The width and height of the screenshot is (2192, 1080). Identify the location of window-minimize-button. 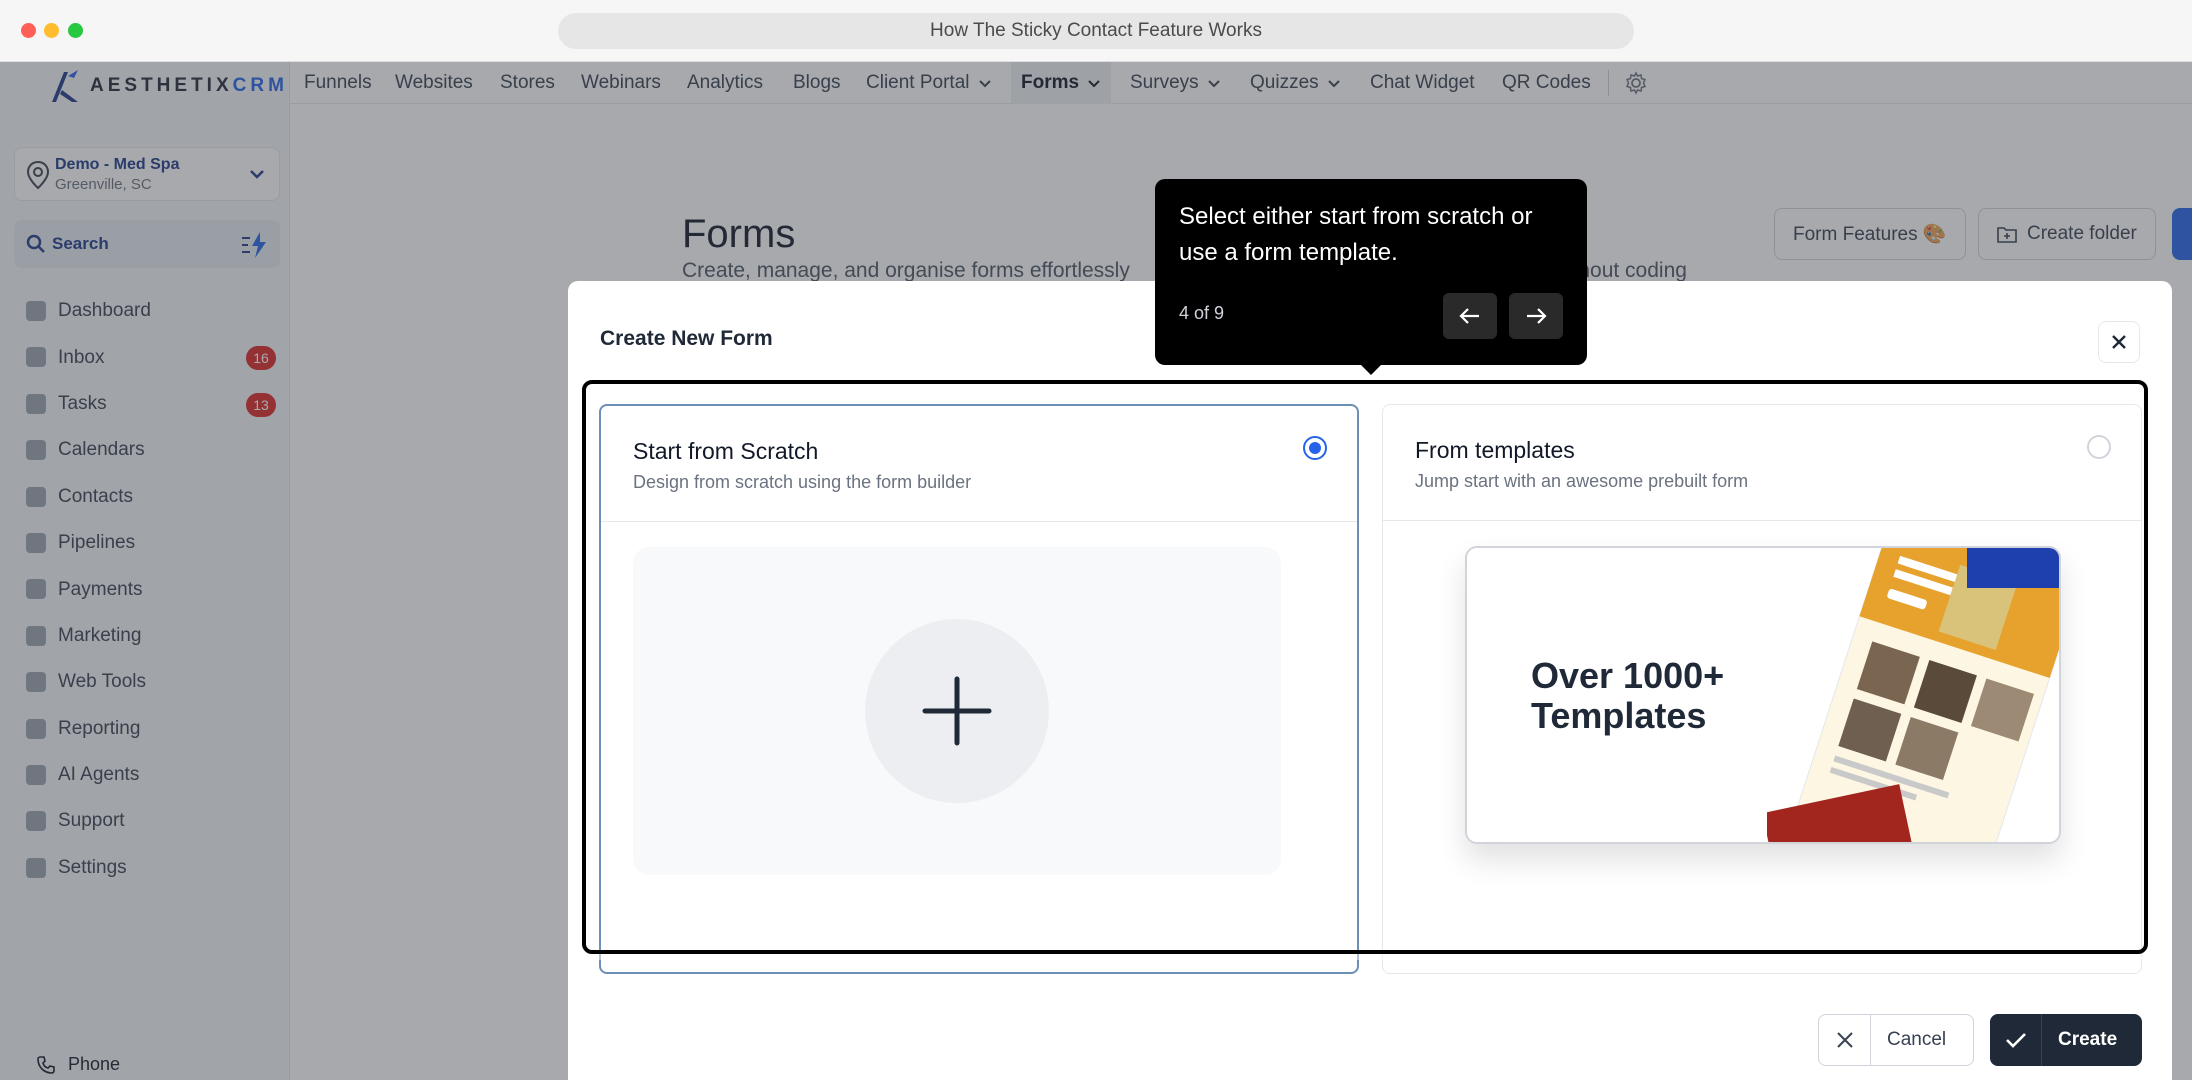
(51, 30).